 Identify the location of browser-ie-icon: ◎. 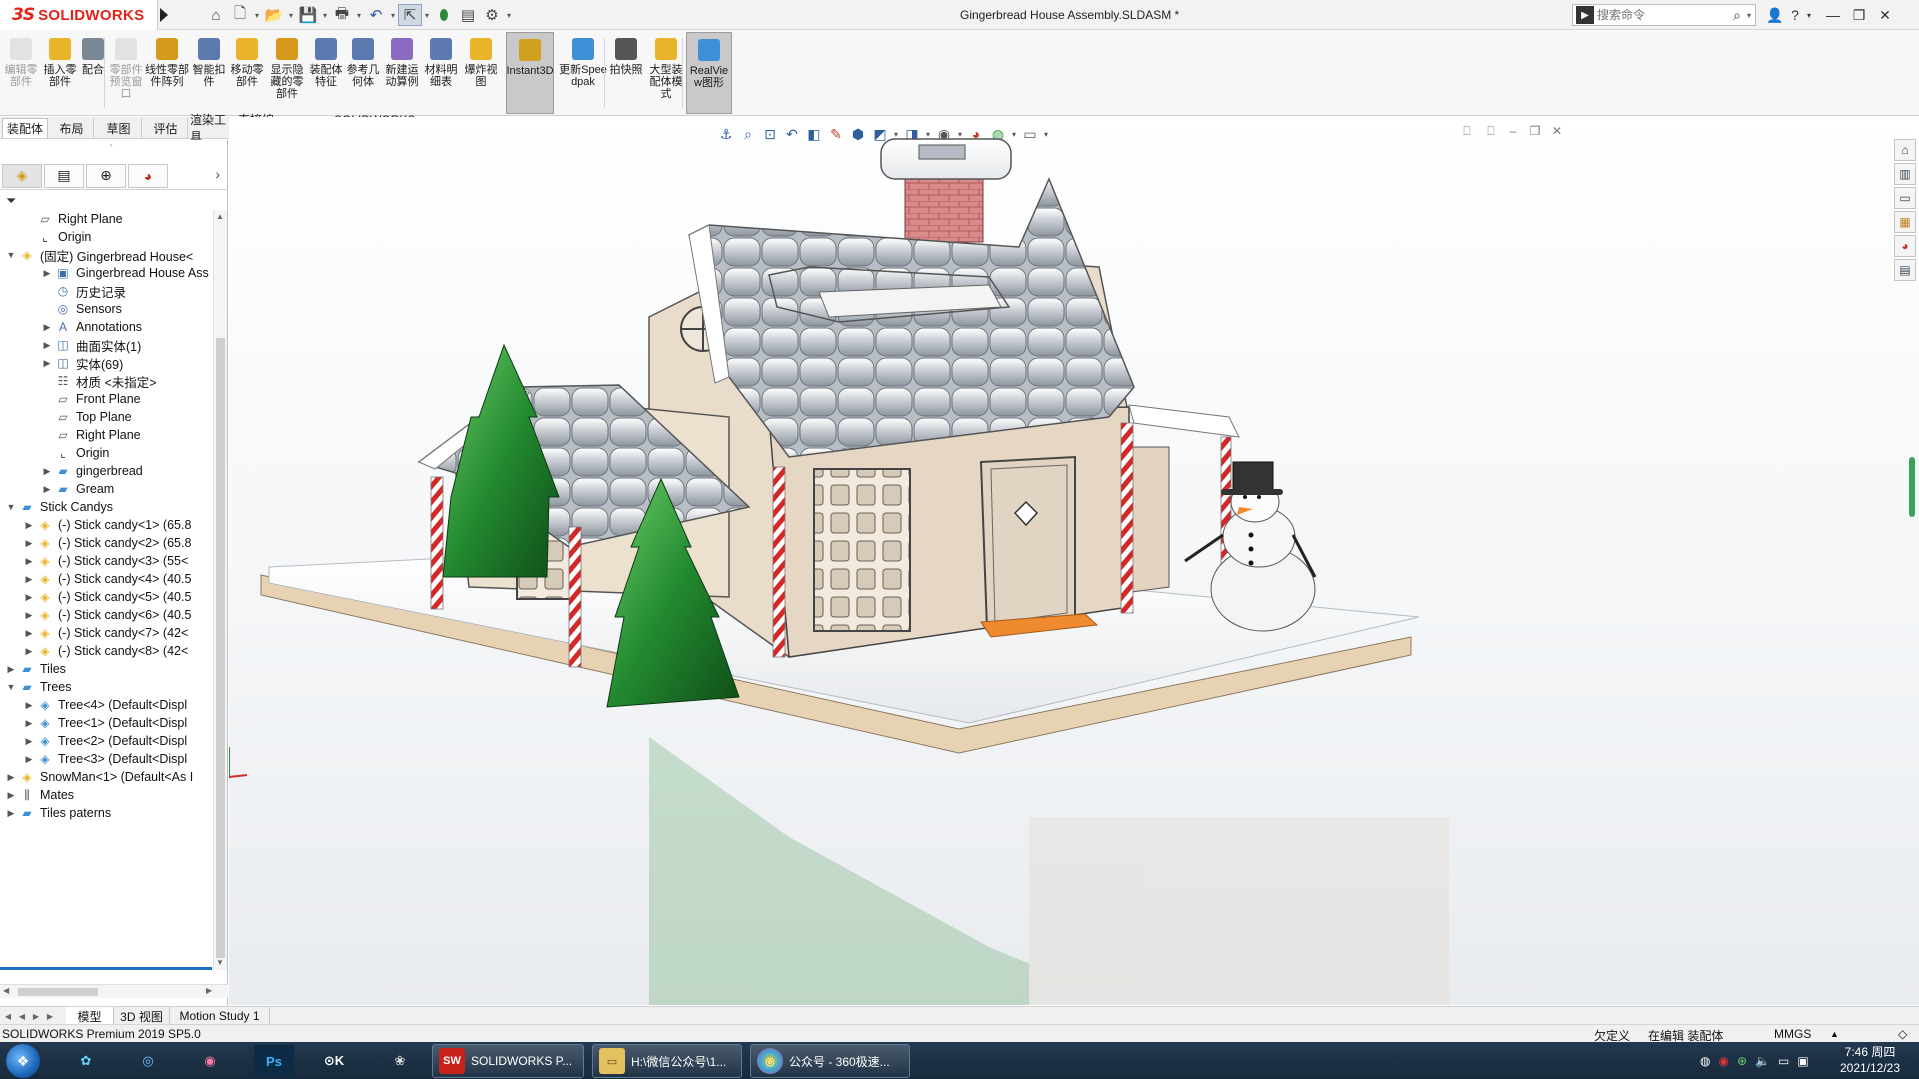
(148, 1061).